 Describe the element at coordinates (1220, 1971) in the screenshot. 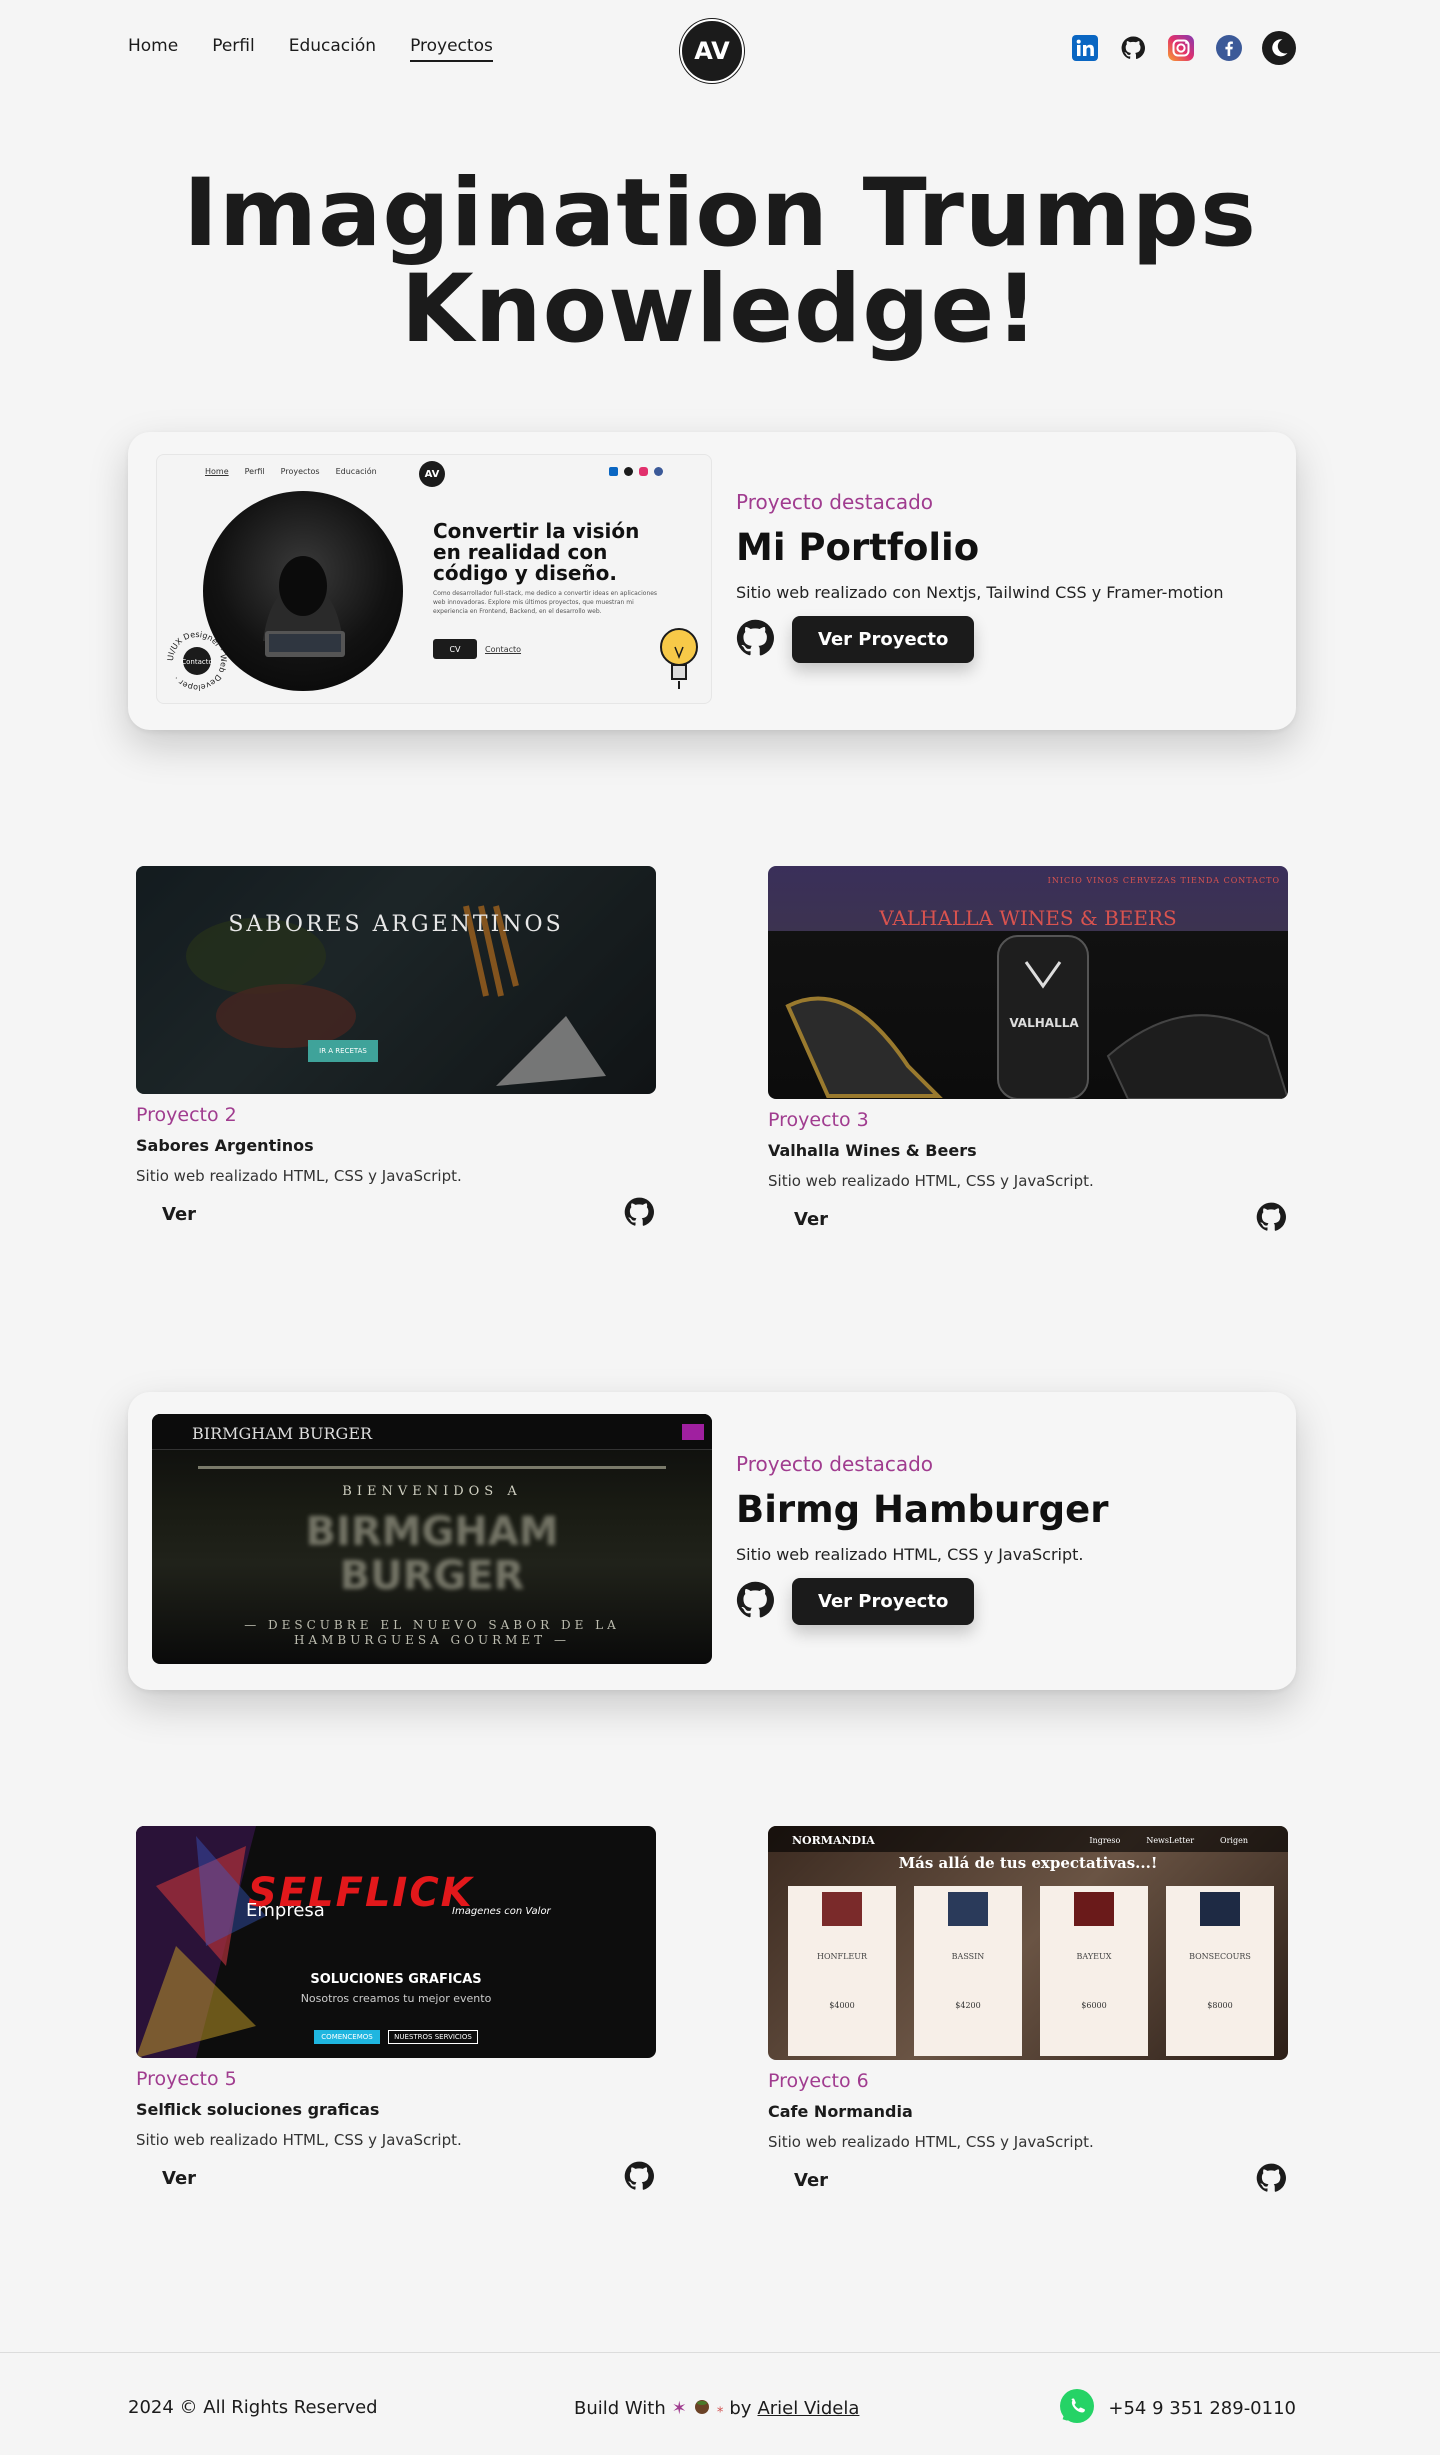

I see `product-card: BONSECOURS $8000` at that location.